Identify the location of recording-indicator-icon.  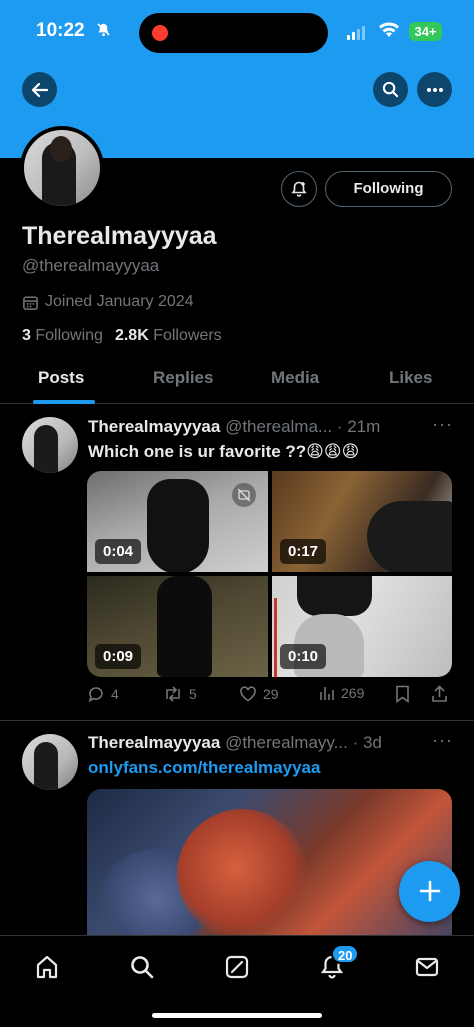
(160, 33).